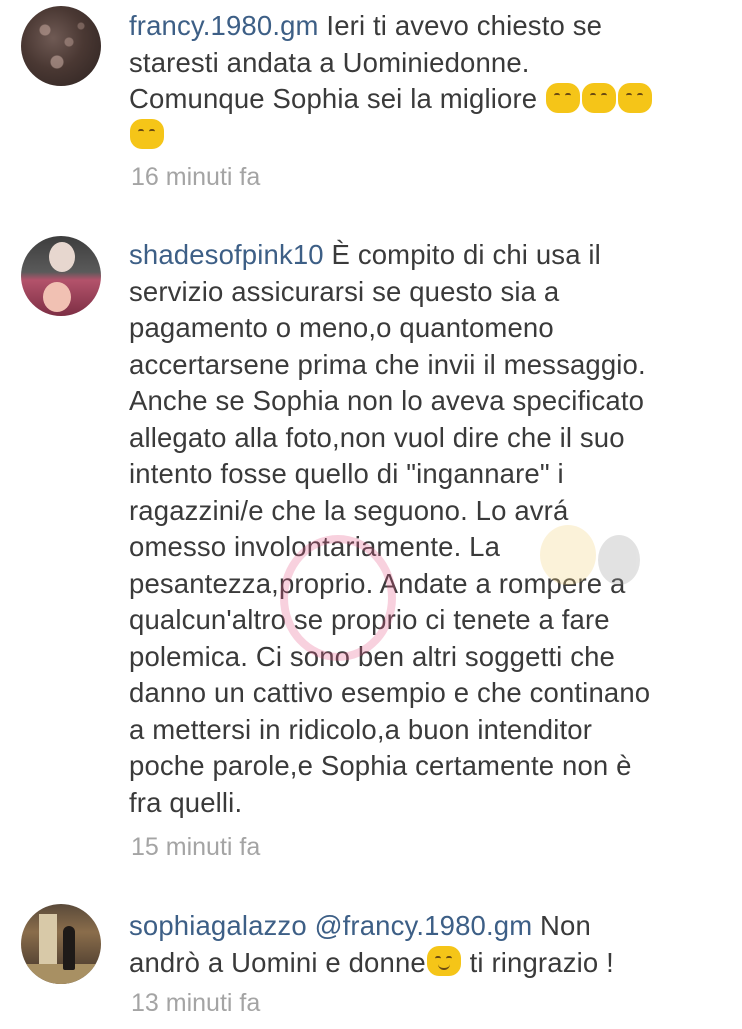 This screenshot has width=742, height=1029. I want to click on comment-text-line: poche parole,e Sophia certamente non è, so click(380, 765).